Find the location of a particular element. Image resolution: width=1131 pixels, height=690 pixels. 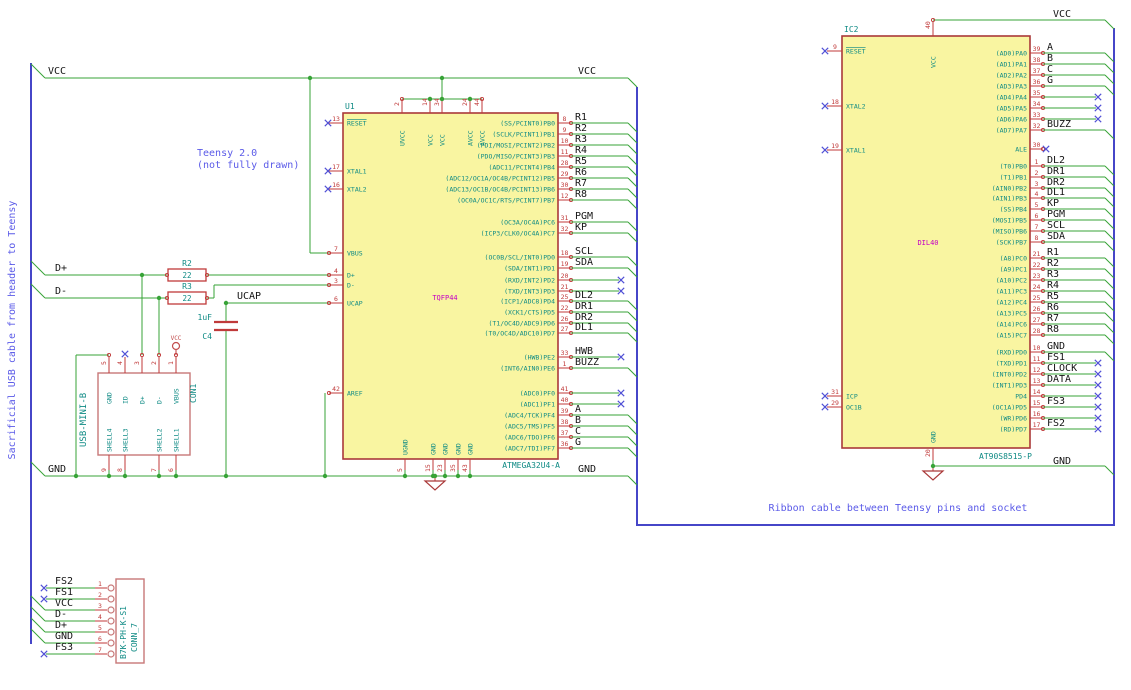

pin-name: (AD6)PA6 is located at coordinates (1011, 119).